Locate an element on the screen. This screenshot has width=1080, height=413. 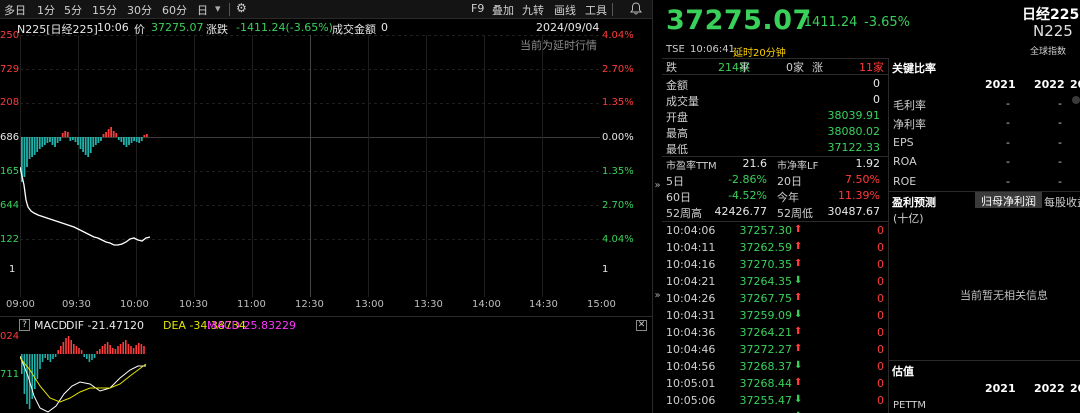
tab-multi-day: 多日 is located at coordinates (15, 10).